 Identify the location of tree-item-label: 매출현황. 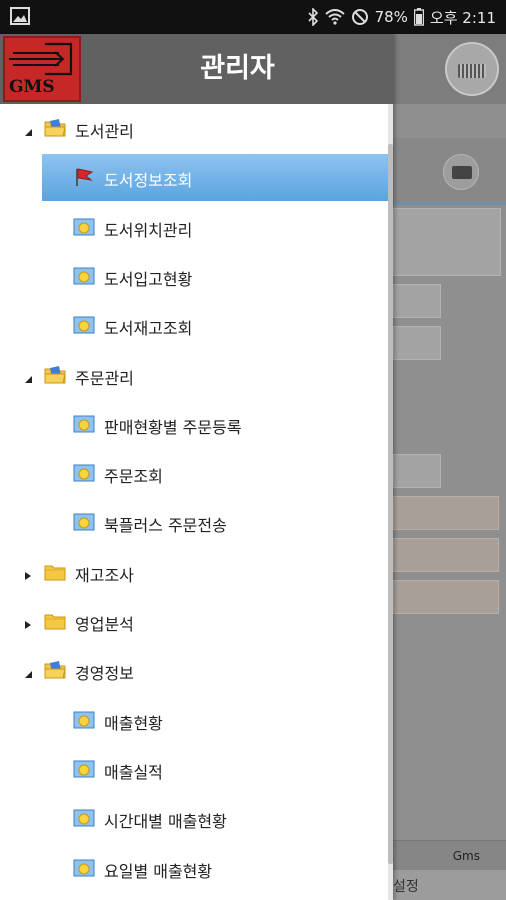
(133, 723).